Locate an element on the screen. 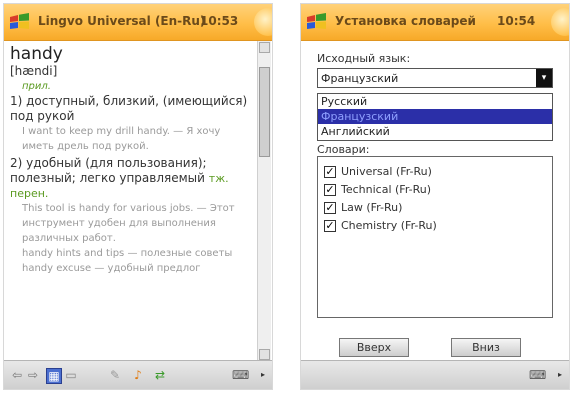 The width and height of the screenshot is (573, 393). translate-icon: ⇄ is located at coordinates (160, 375).